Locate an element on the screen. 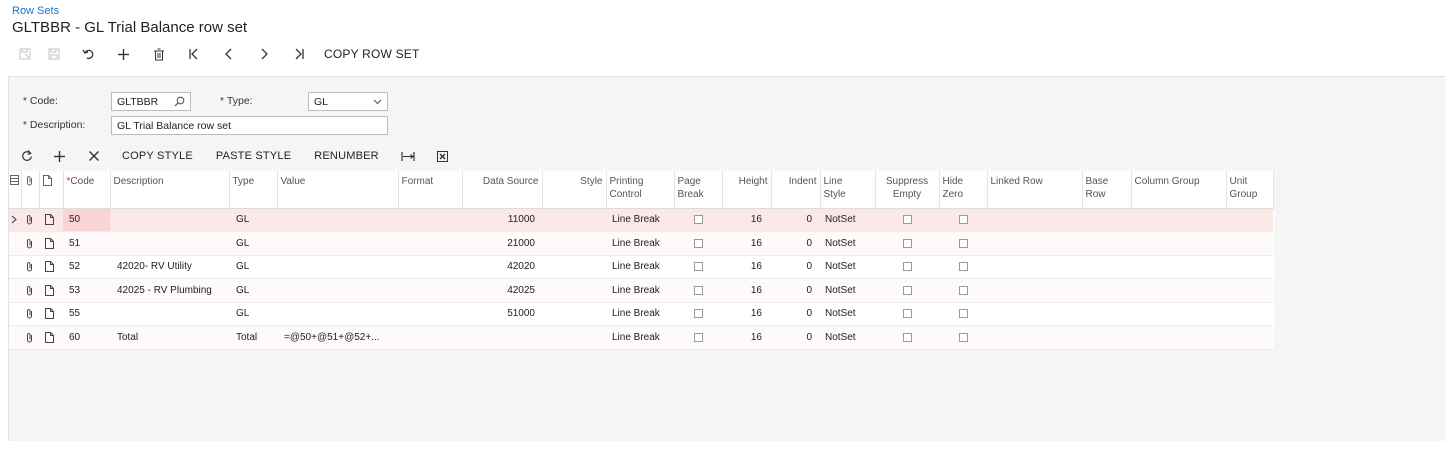 Image resolution: width=1445 pixels, height=457 pixels. description-field: GL Trial Balance row set is located at coordinates (249, 125).